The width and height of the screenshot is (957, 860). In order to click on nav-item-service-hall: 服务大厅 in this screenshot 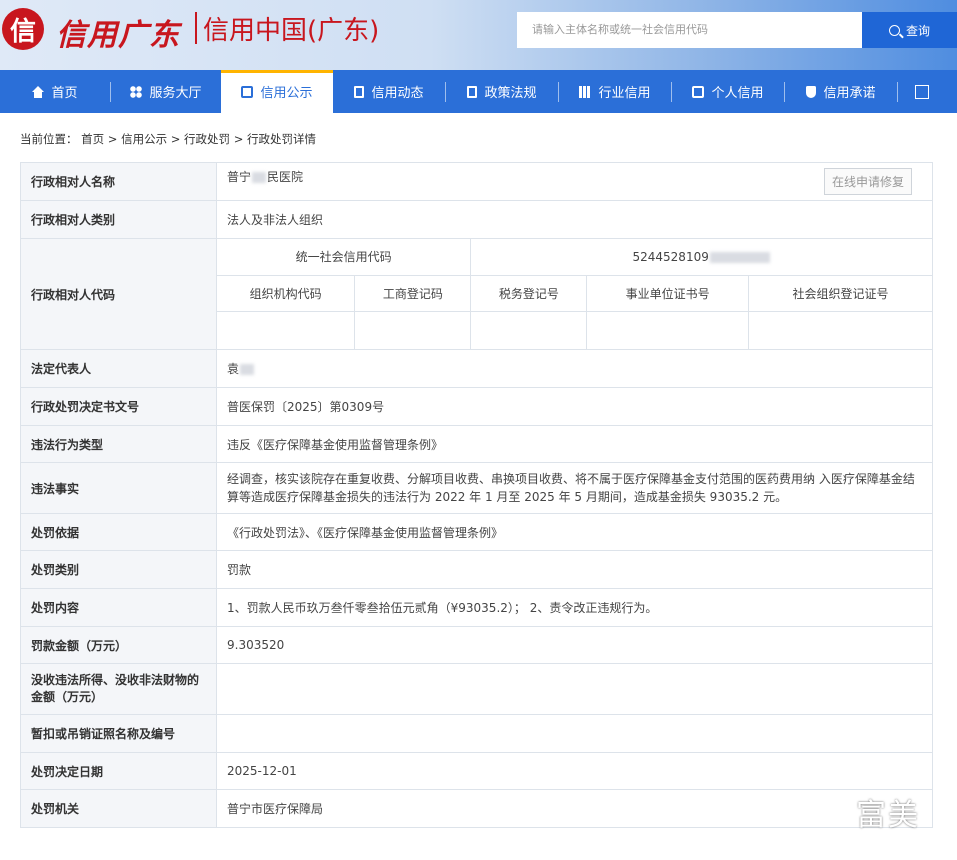, I will do `click(166, 91)`.